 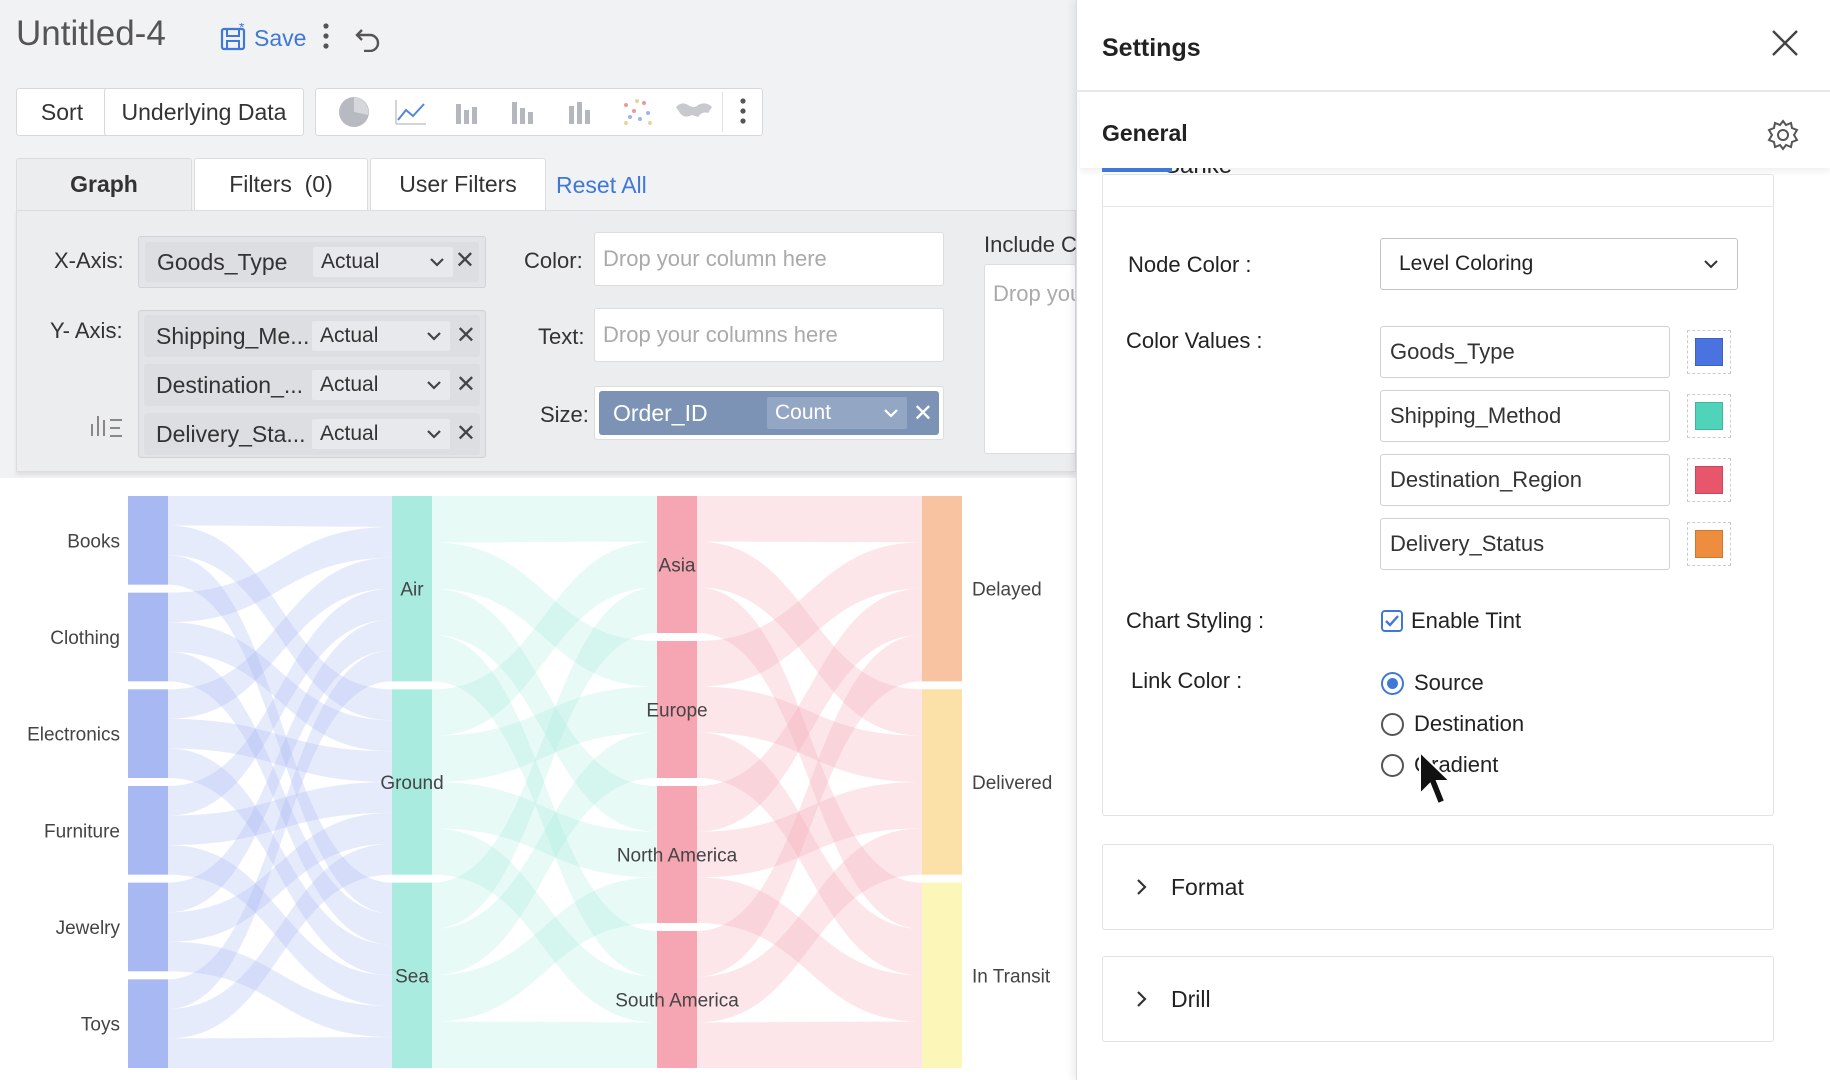 I want to click on sankey-node-label: Asia, so click(x=677, y=566).